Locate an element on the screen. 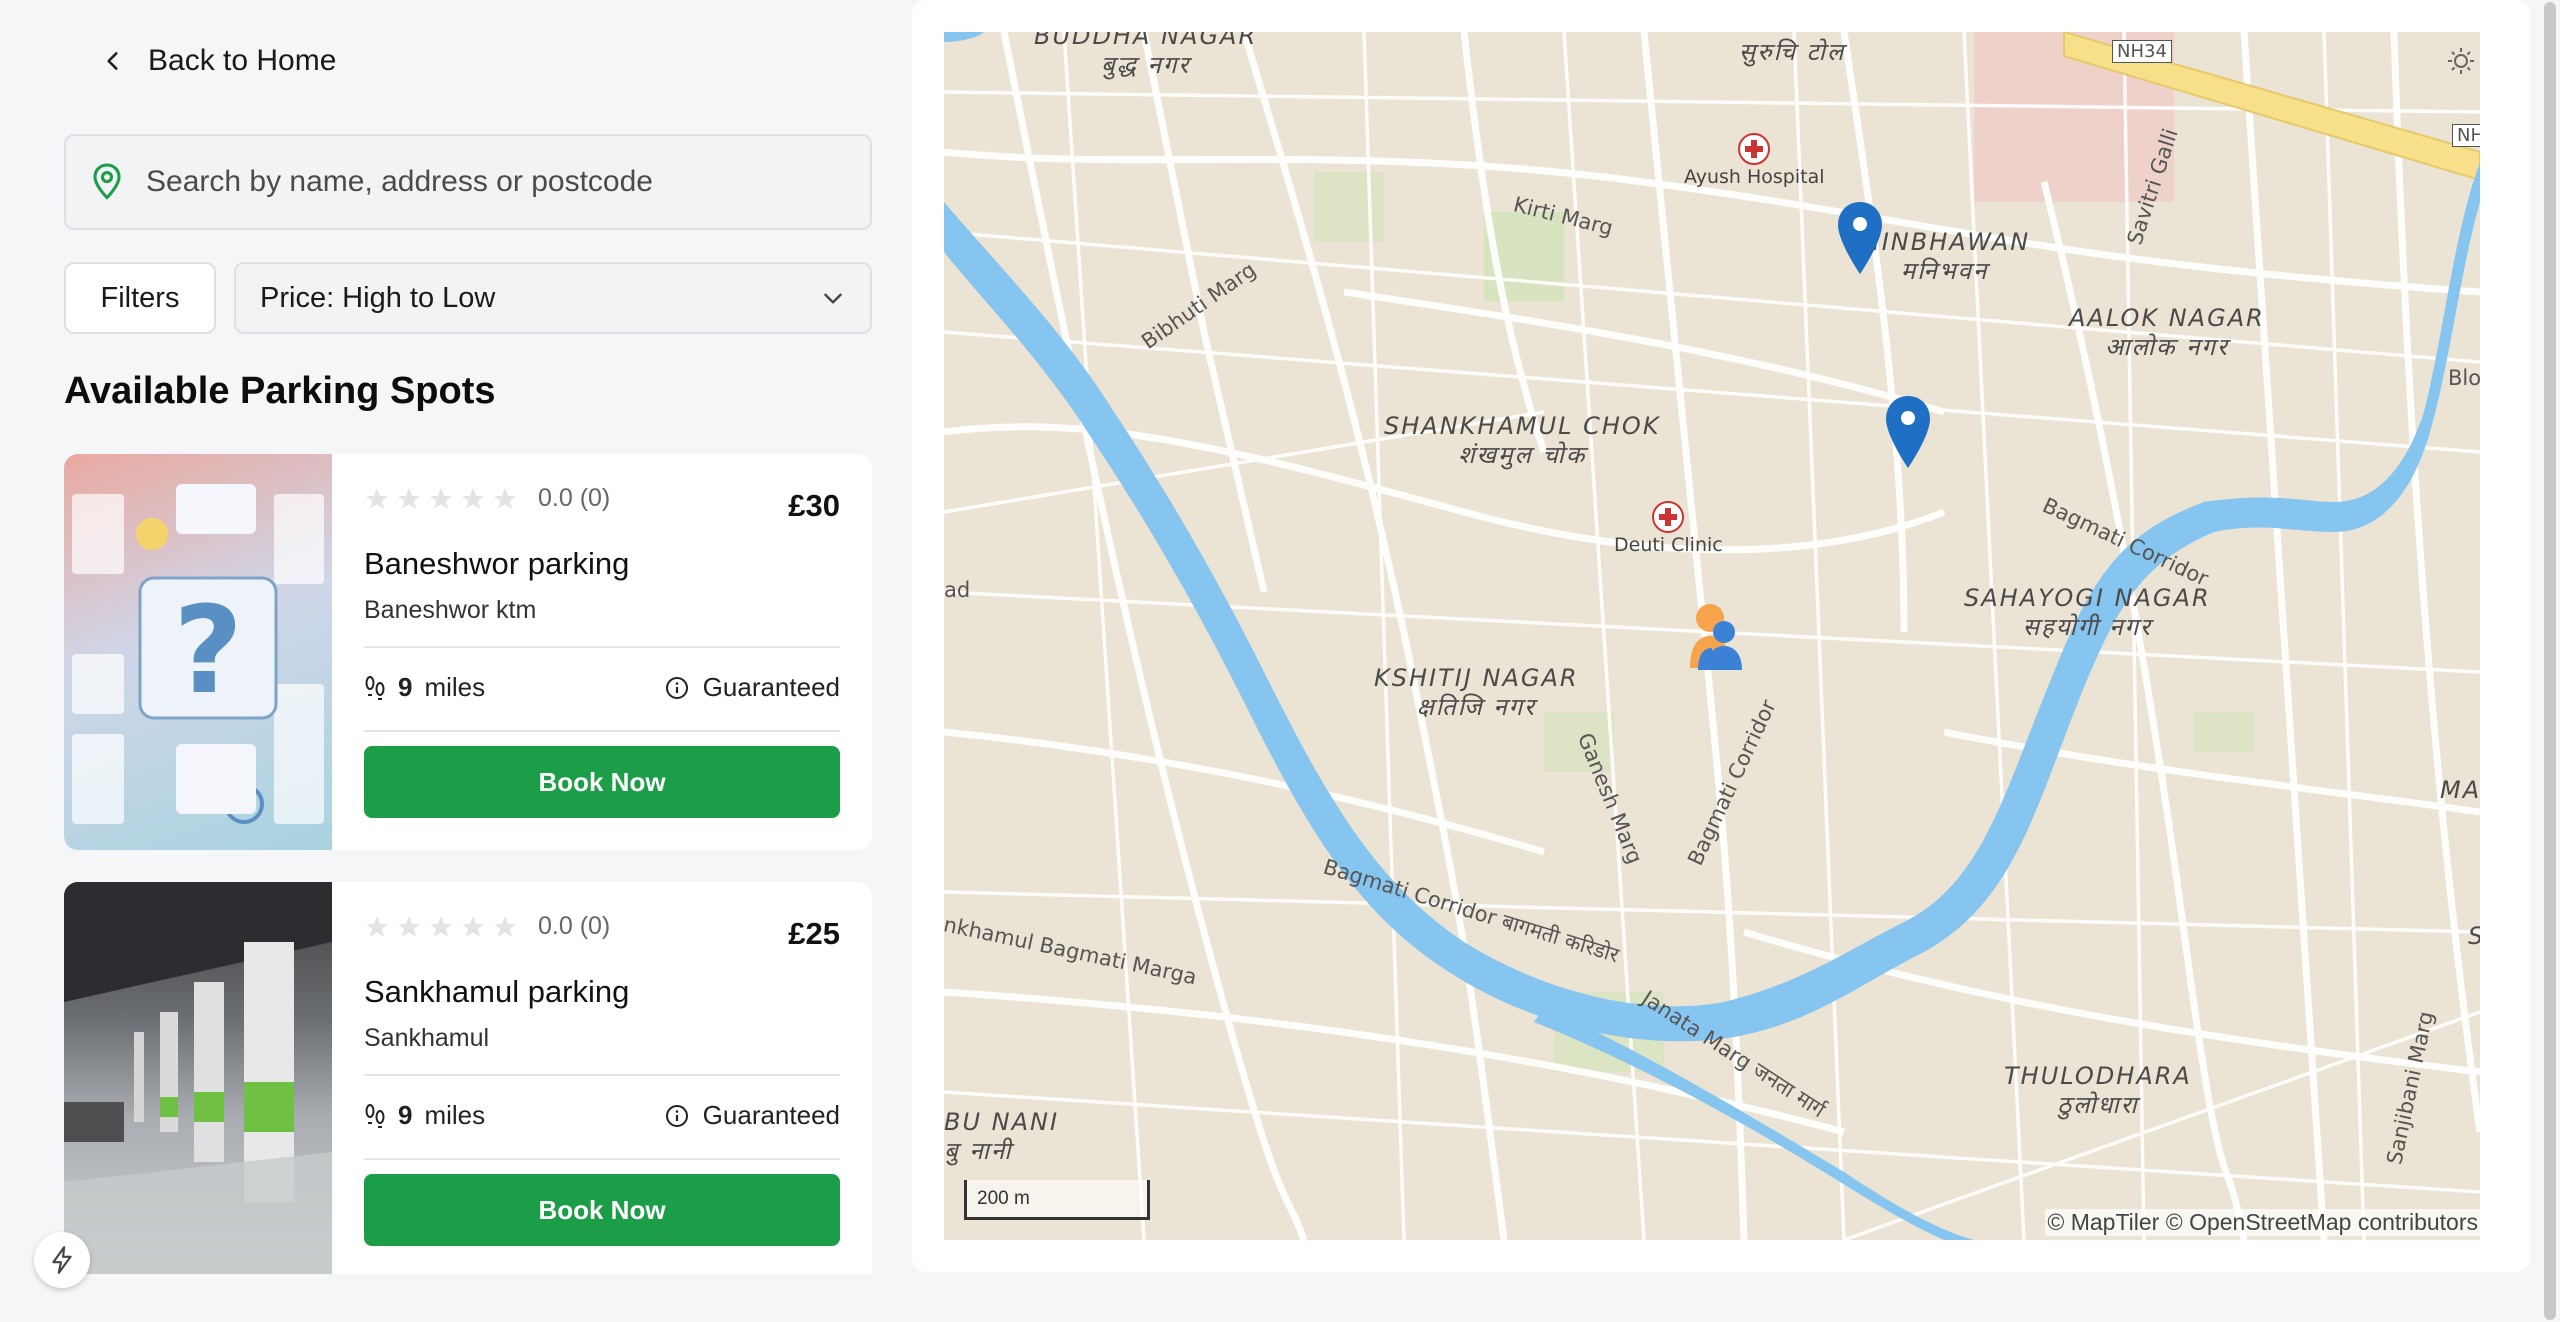 This screenshot has height=1322, width=2560. sun-icon is located at coordinates (2461, 61).